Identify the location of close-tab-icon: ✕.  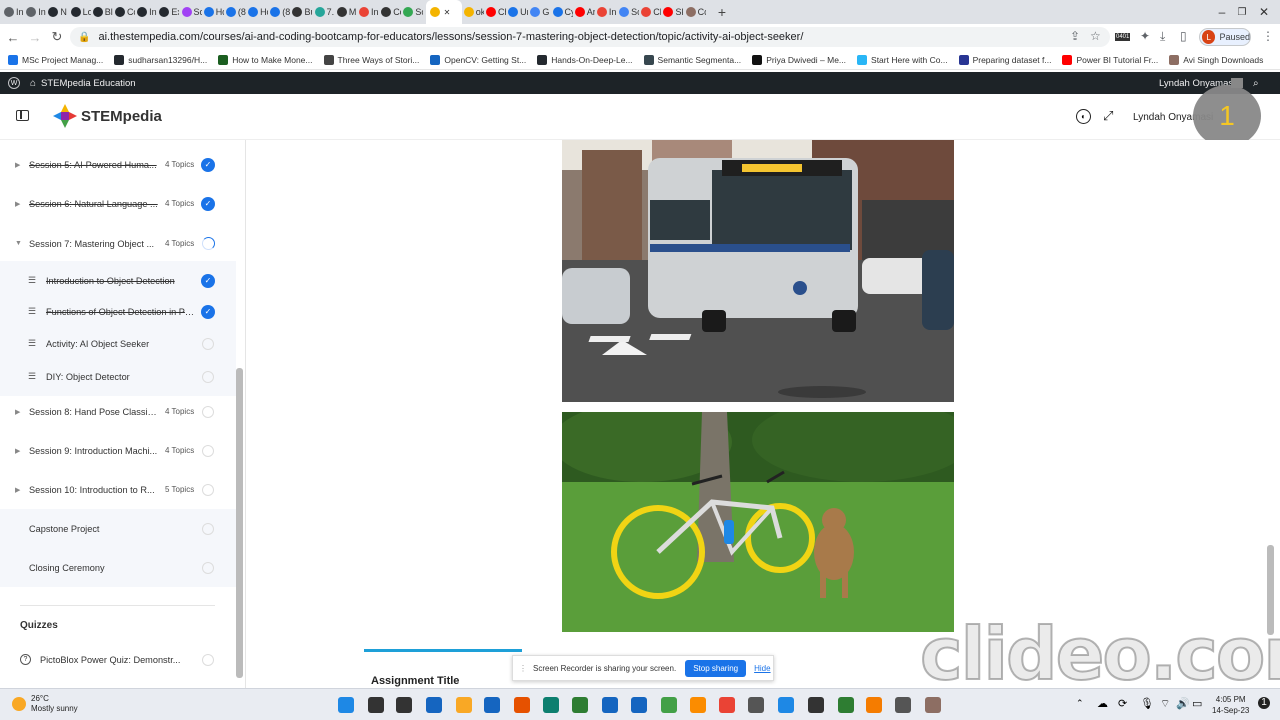
(447, 12).